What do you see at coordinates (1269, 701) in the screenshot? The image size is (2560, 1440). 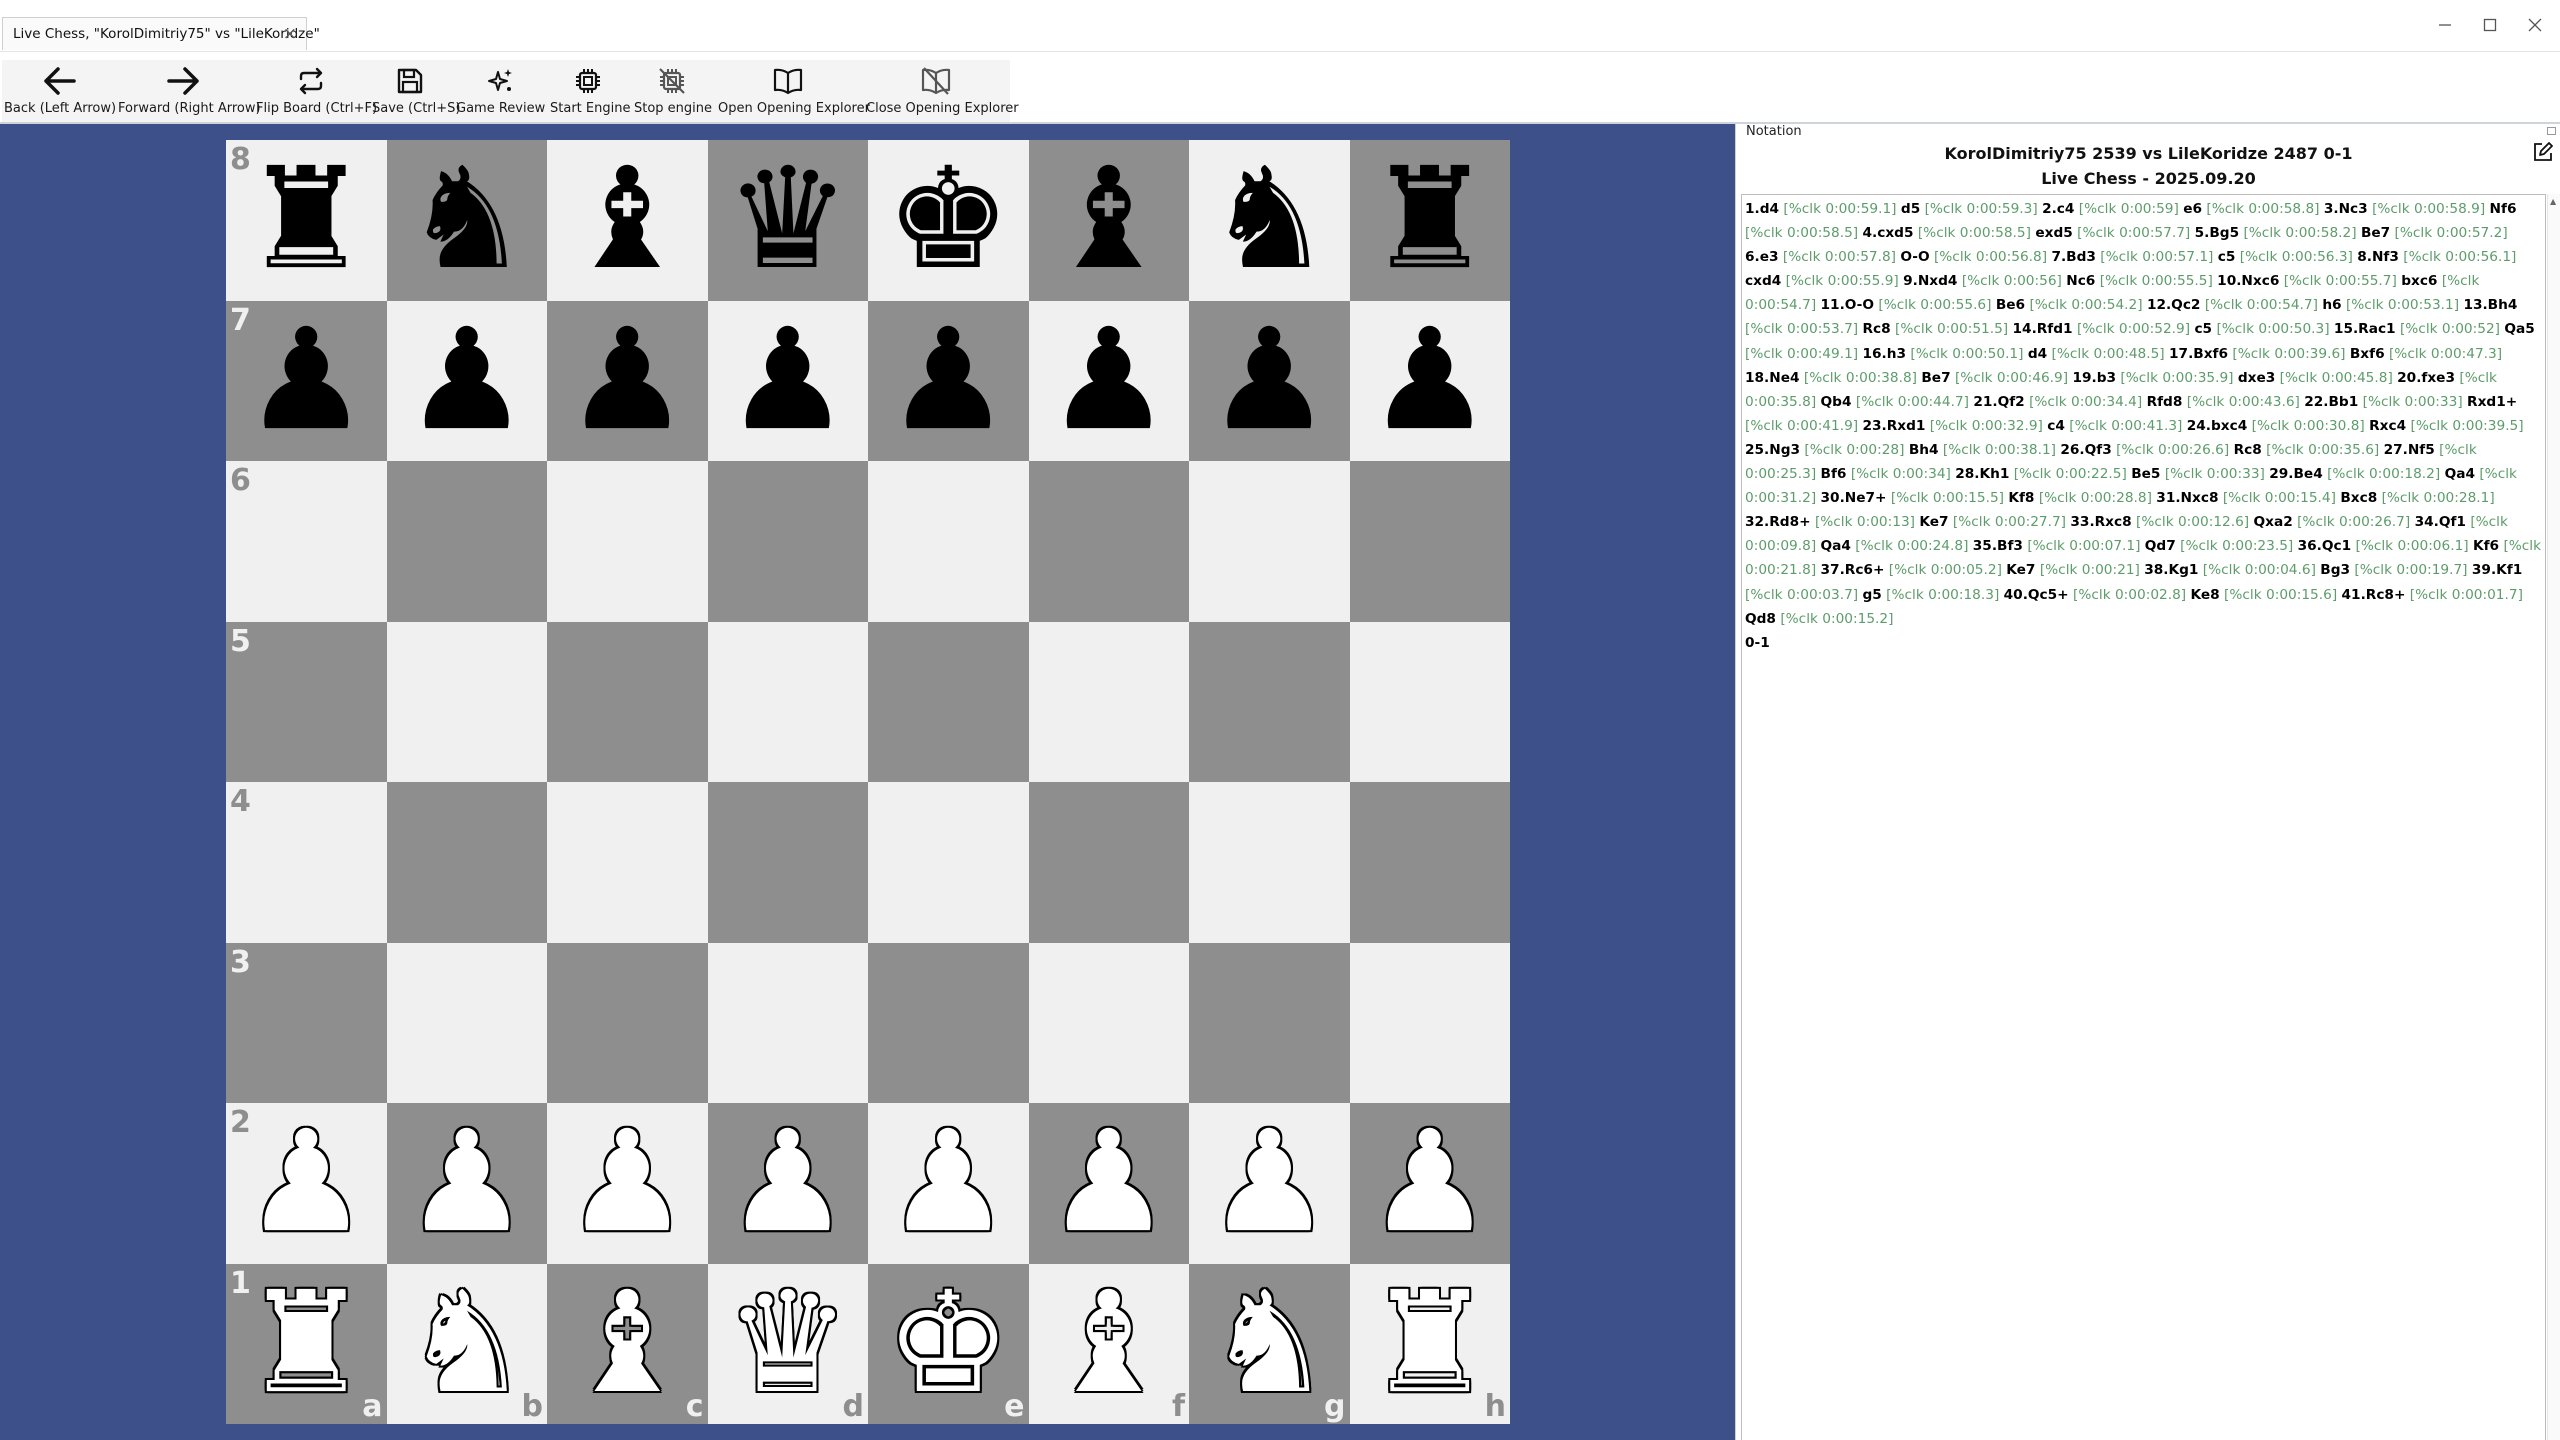 I see `square-g5` at bounding box center [1269, 701].